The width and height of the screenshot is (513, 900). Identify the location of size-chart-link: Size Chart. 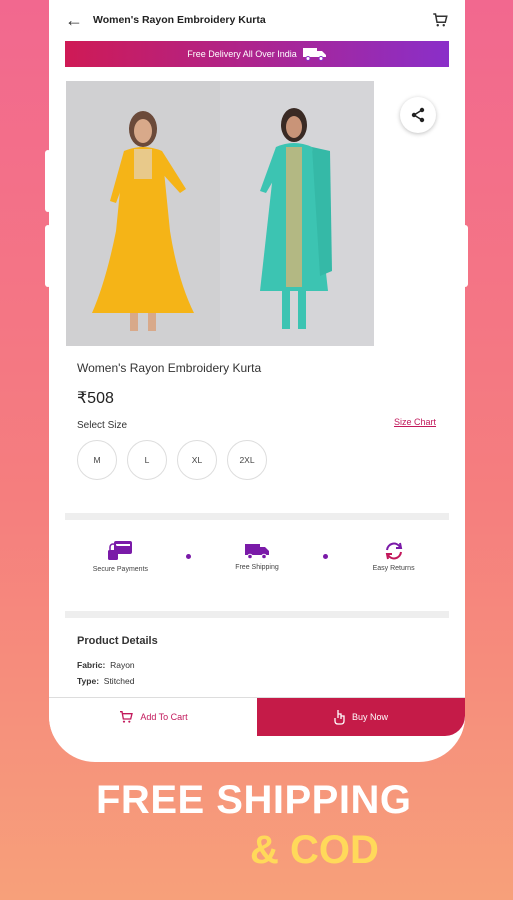
(415, 422).